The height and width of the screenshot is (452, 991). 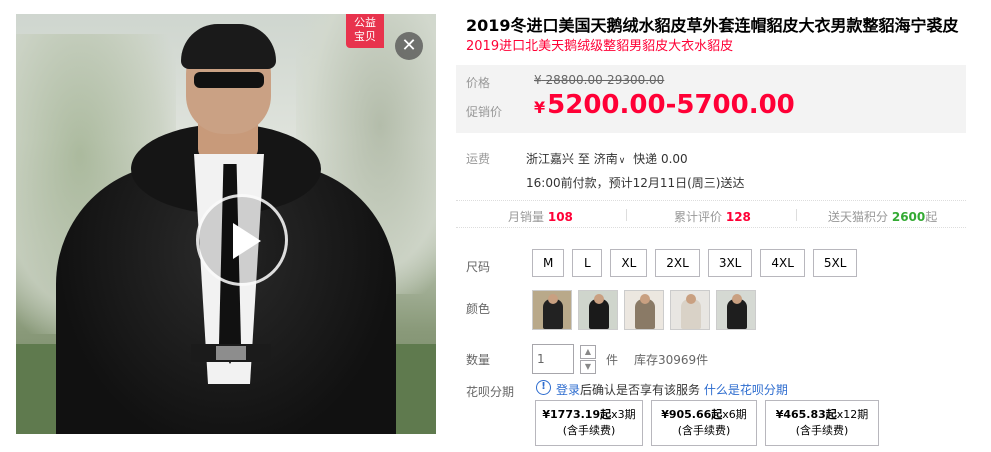 What do you see at coordinates (835, 263) in the screenshot?
I see `size-option: 5XL` at bounding box center [835, 263].